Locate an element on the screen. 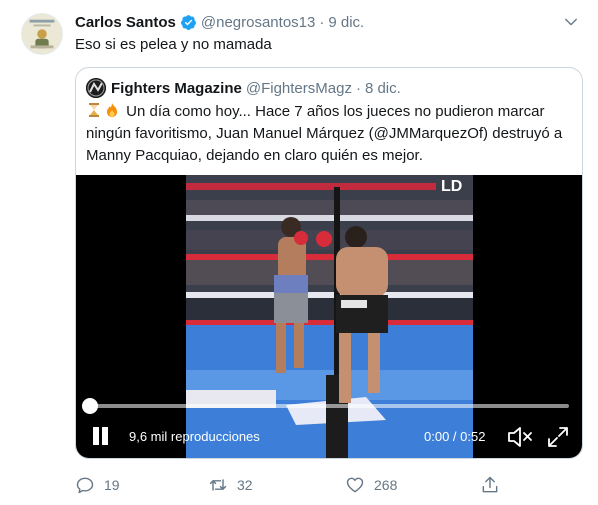 The width and height of the screenshot is (598, 505). like-count: 268 is located at coordinates (386, 485).